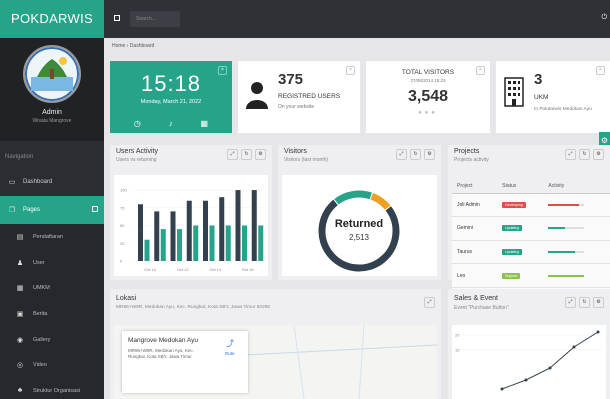 The height and width of the screenshot is (399, 610). What do you see at coordinates (457, 350) in the screenshot?
I see `y-tick-label: 15` at bounding box center [457, 350].